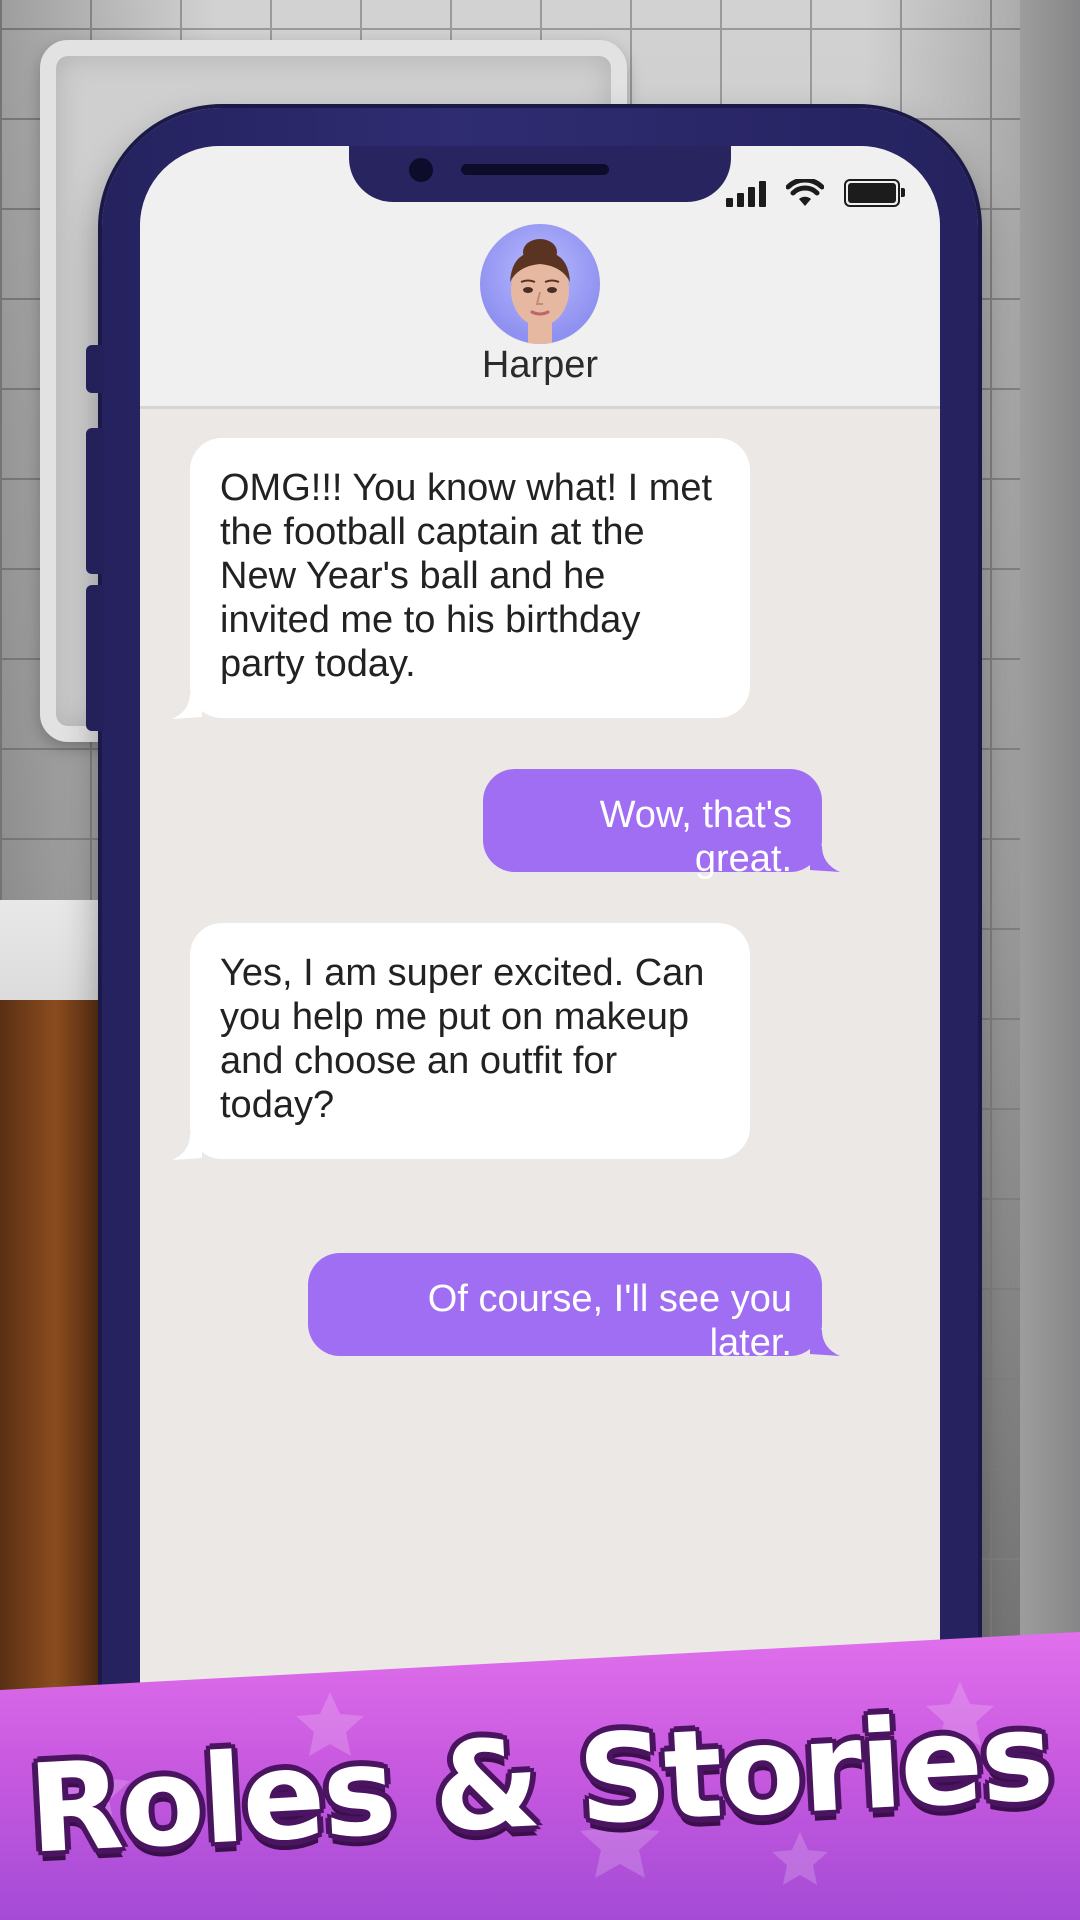 Image resolution: width=1080 pixels, height=1920 pixels. What do you see at coordinates (95, 369) in the screenshot?
I see `phone-side-button` at bounding box center [95, 369].